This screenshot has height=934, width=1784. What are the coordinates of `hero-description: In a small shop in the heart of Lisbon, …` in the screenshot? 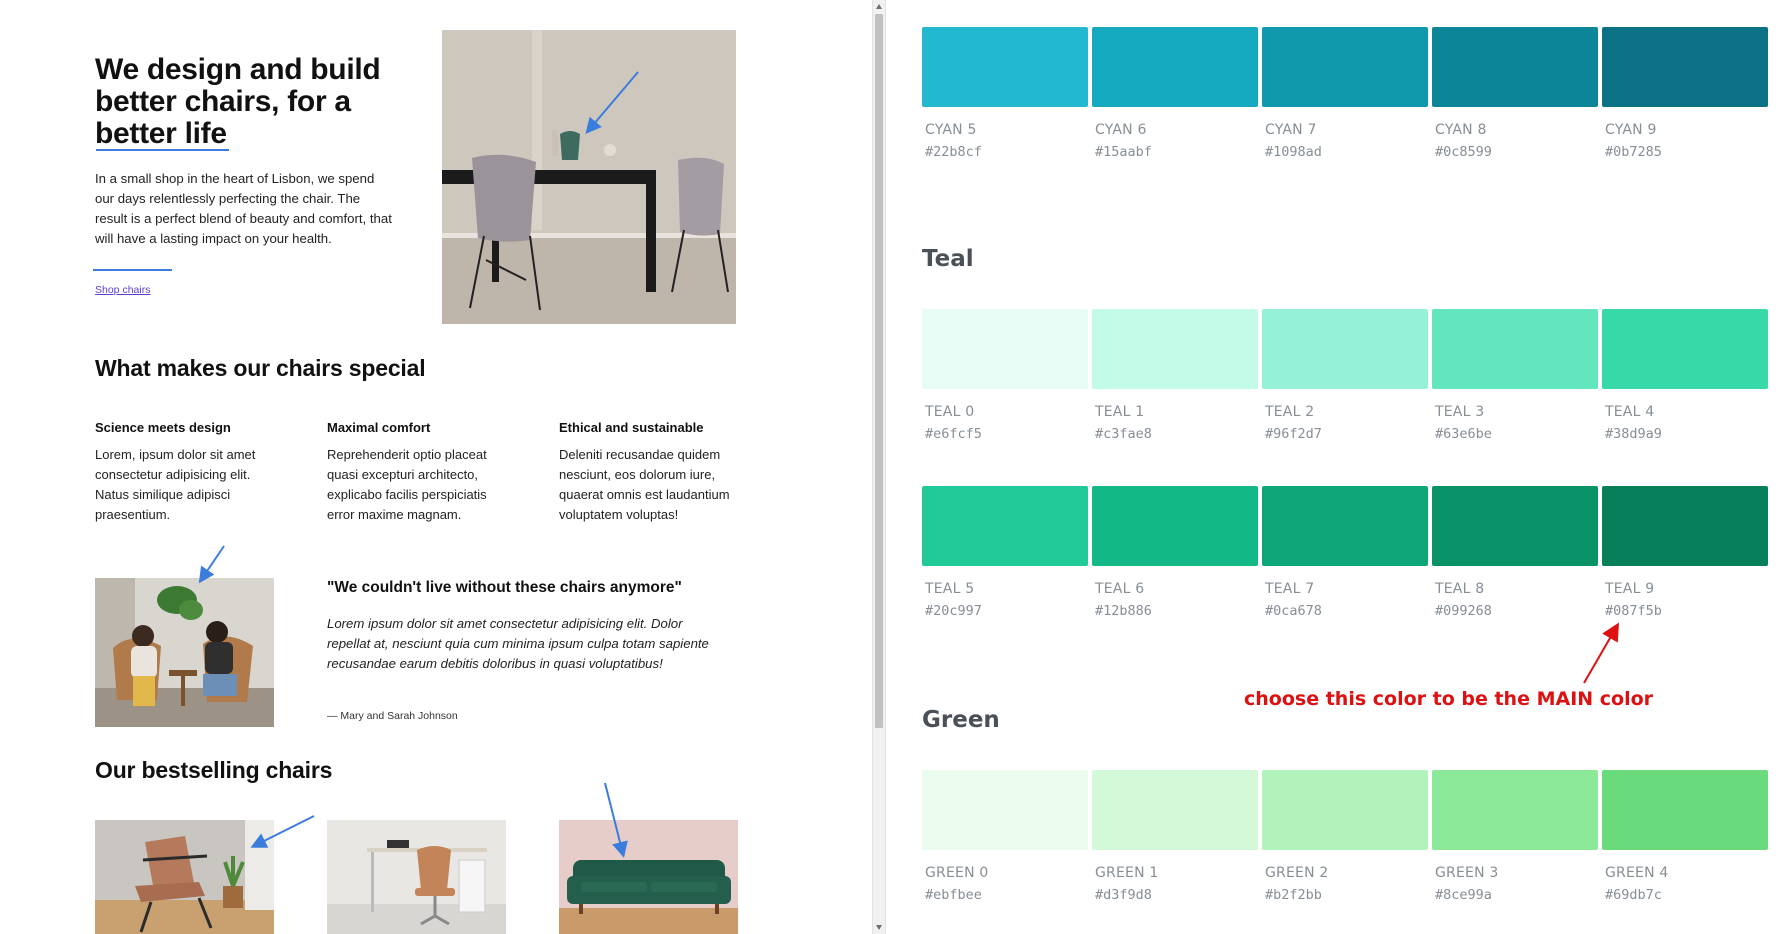 It's located at (243, 208).